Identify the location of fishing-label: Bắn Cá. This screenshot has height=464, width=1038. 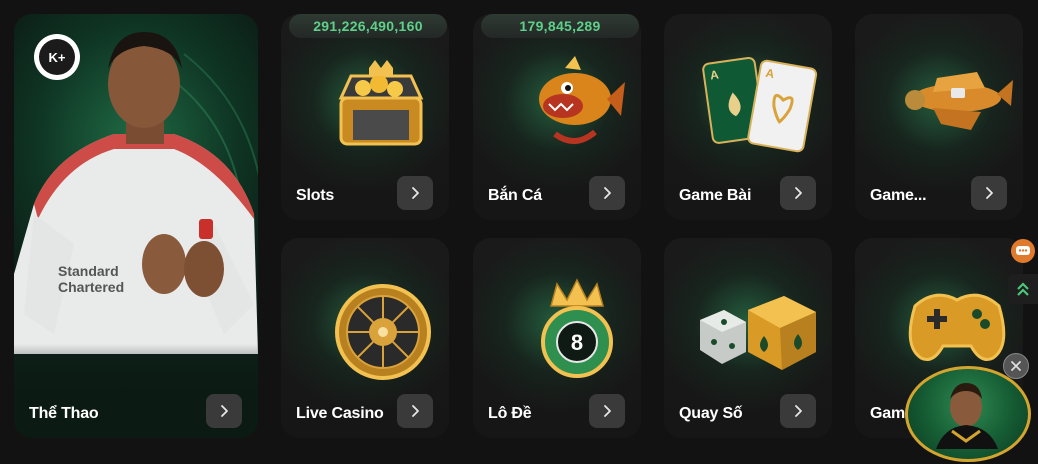
(515, 195).